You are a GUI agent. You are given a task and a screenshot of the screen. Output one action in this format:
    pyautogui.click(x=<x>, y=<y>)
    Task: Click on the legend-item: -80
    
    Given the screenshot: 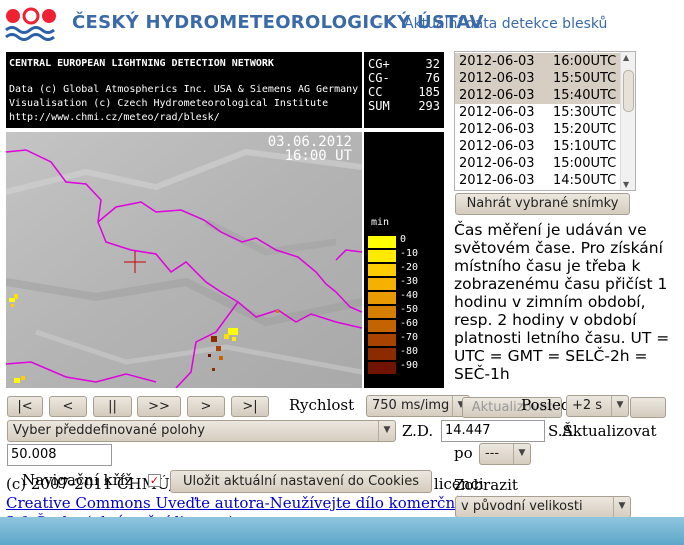 What is the action you would take?
    pyautogui.click(x=406, y=353)
    